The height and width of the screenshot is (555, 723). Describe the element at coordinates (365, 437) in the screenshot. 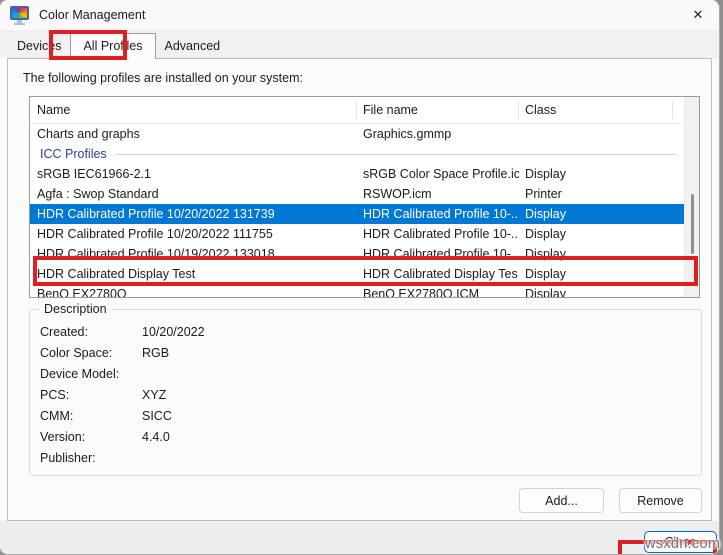

I see `description-field-row: Version: 4.4.0` at that location.